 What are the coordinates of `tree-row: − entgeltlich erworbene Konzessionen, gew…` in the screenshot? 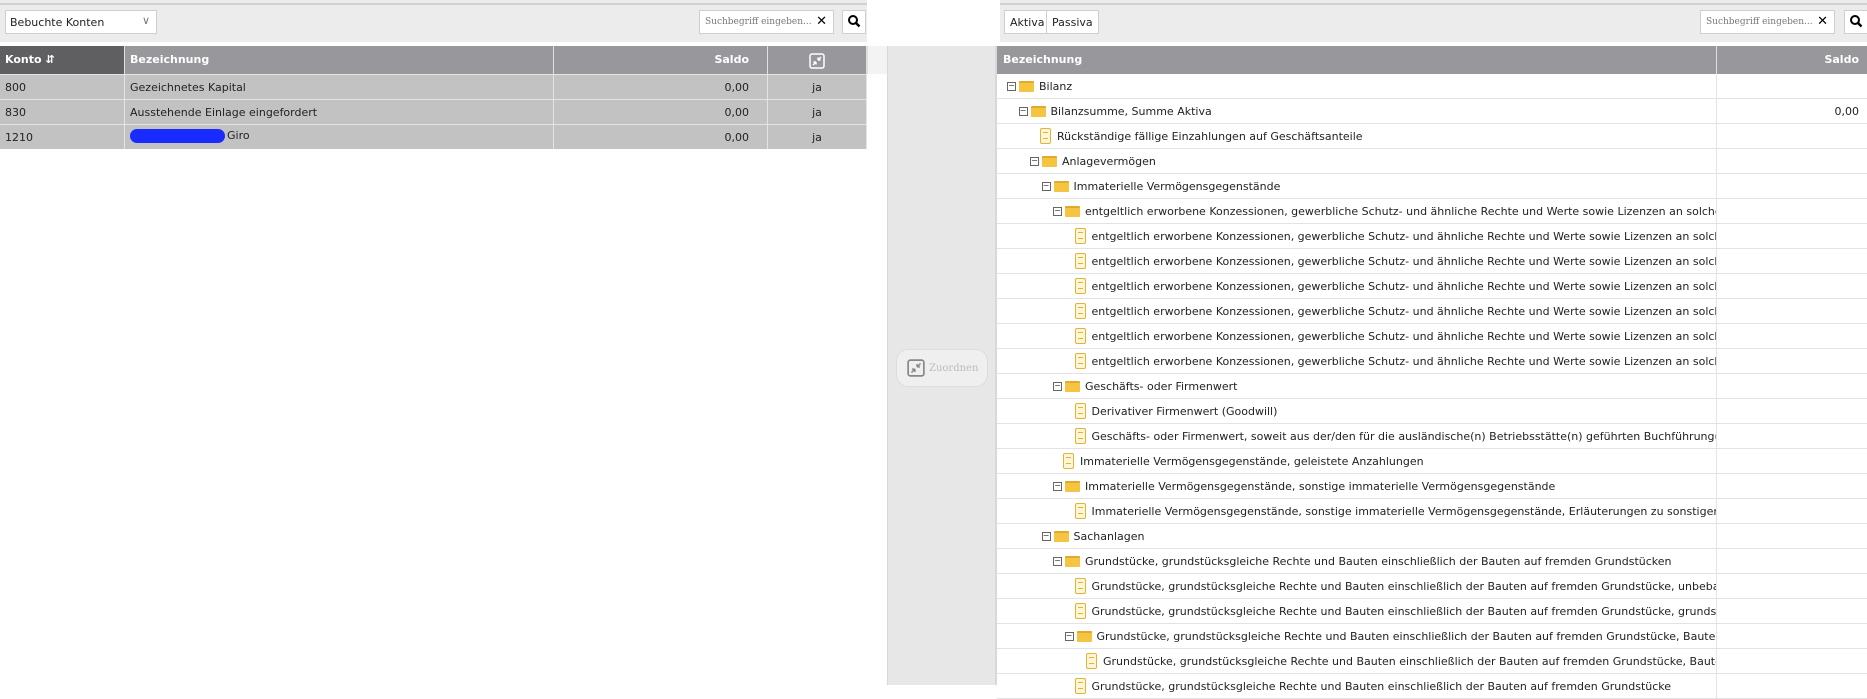 It's located at (1432, 211).